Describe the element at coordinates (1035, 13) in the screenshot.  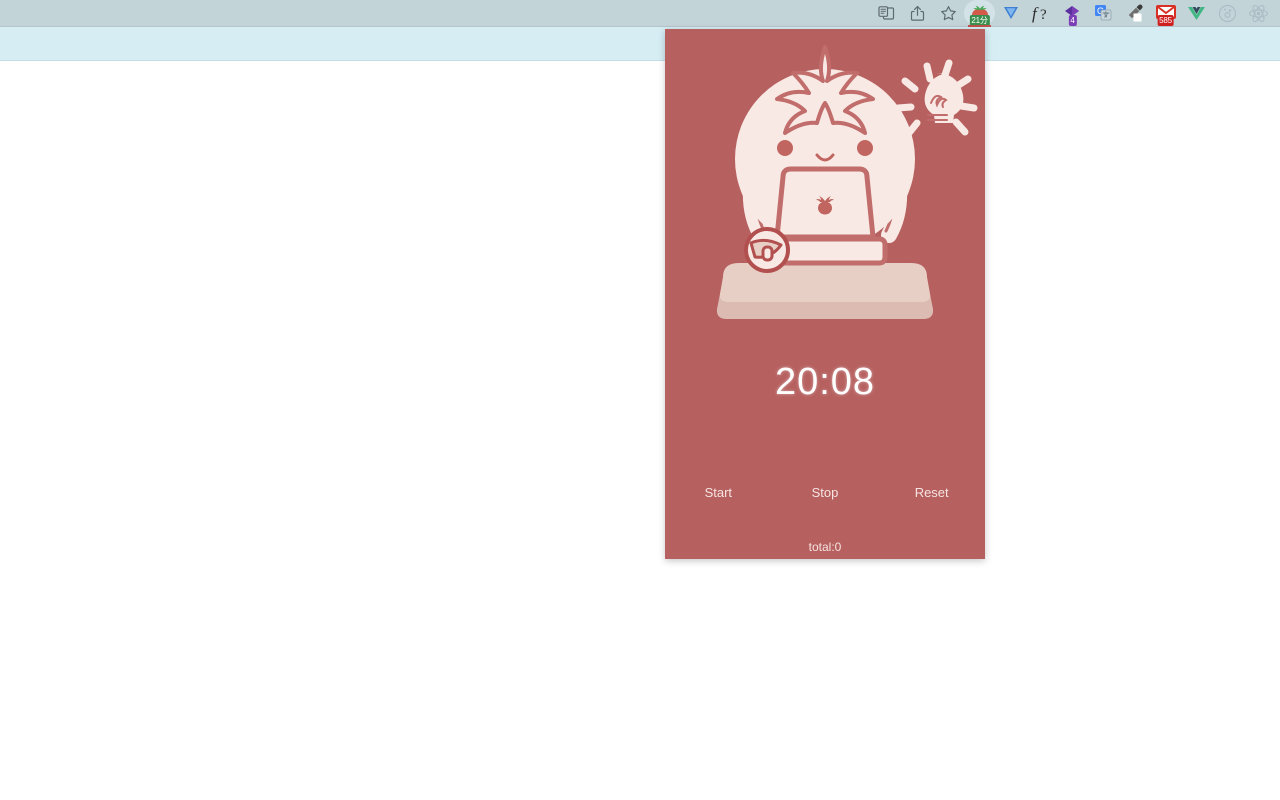
I see `svg-text: f` at that location.